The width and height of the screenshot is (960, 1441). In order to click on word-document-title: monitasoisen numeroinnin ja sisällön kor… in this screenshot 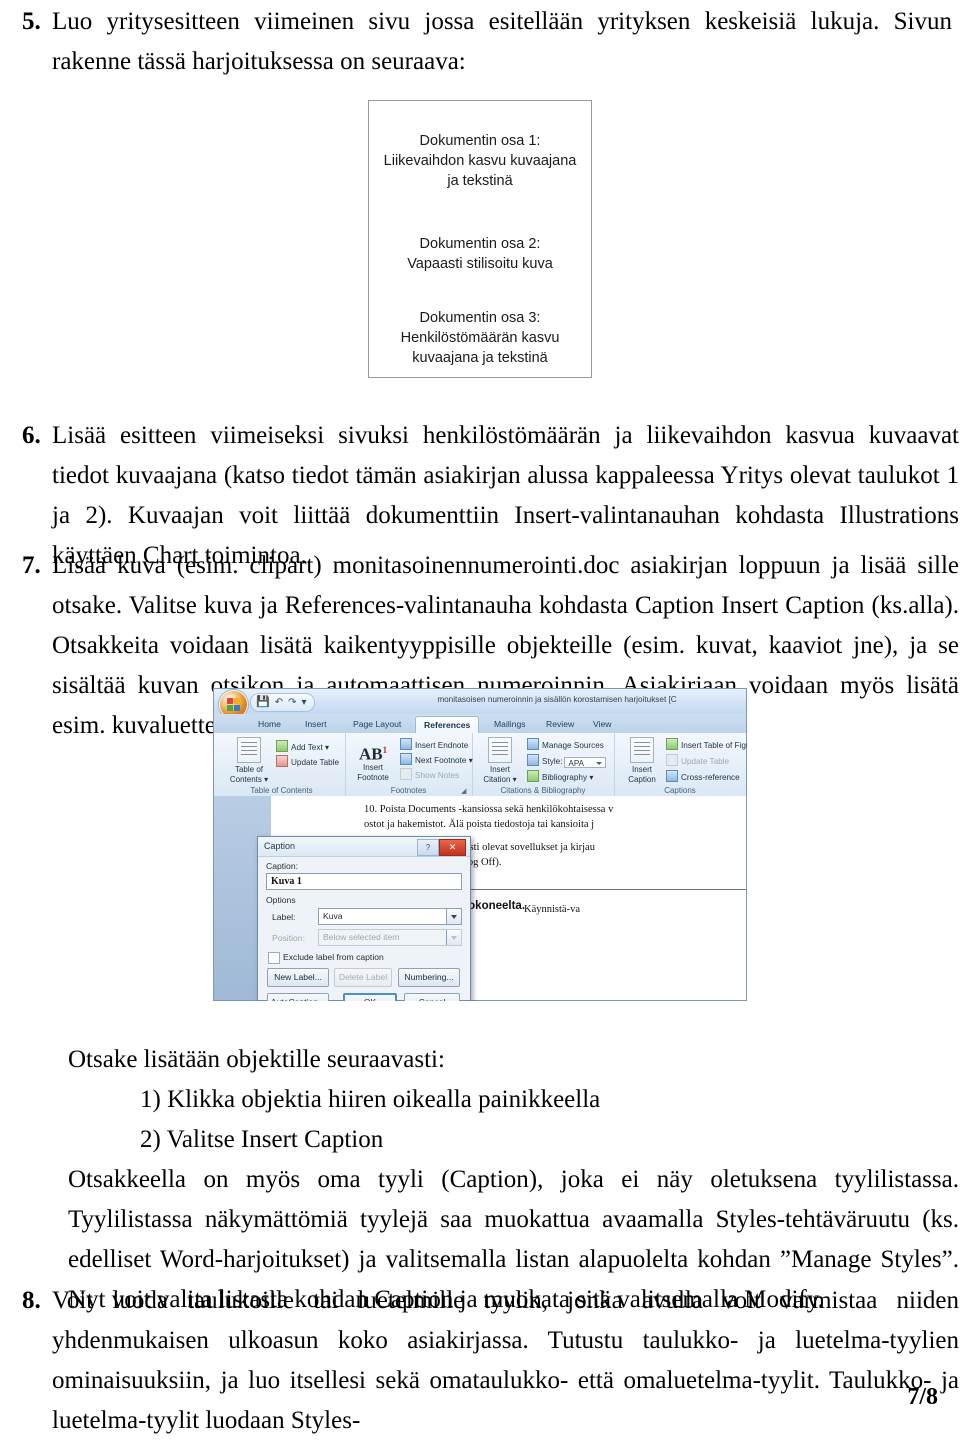, I will do `click(557, 699)`.